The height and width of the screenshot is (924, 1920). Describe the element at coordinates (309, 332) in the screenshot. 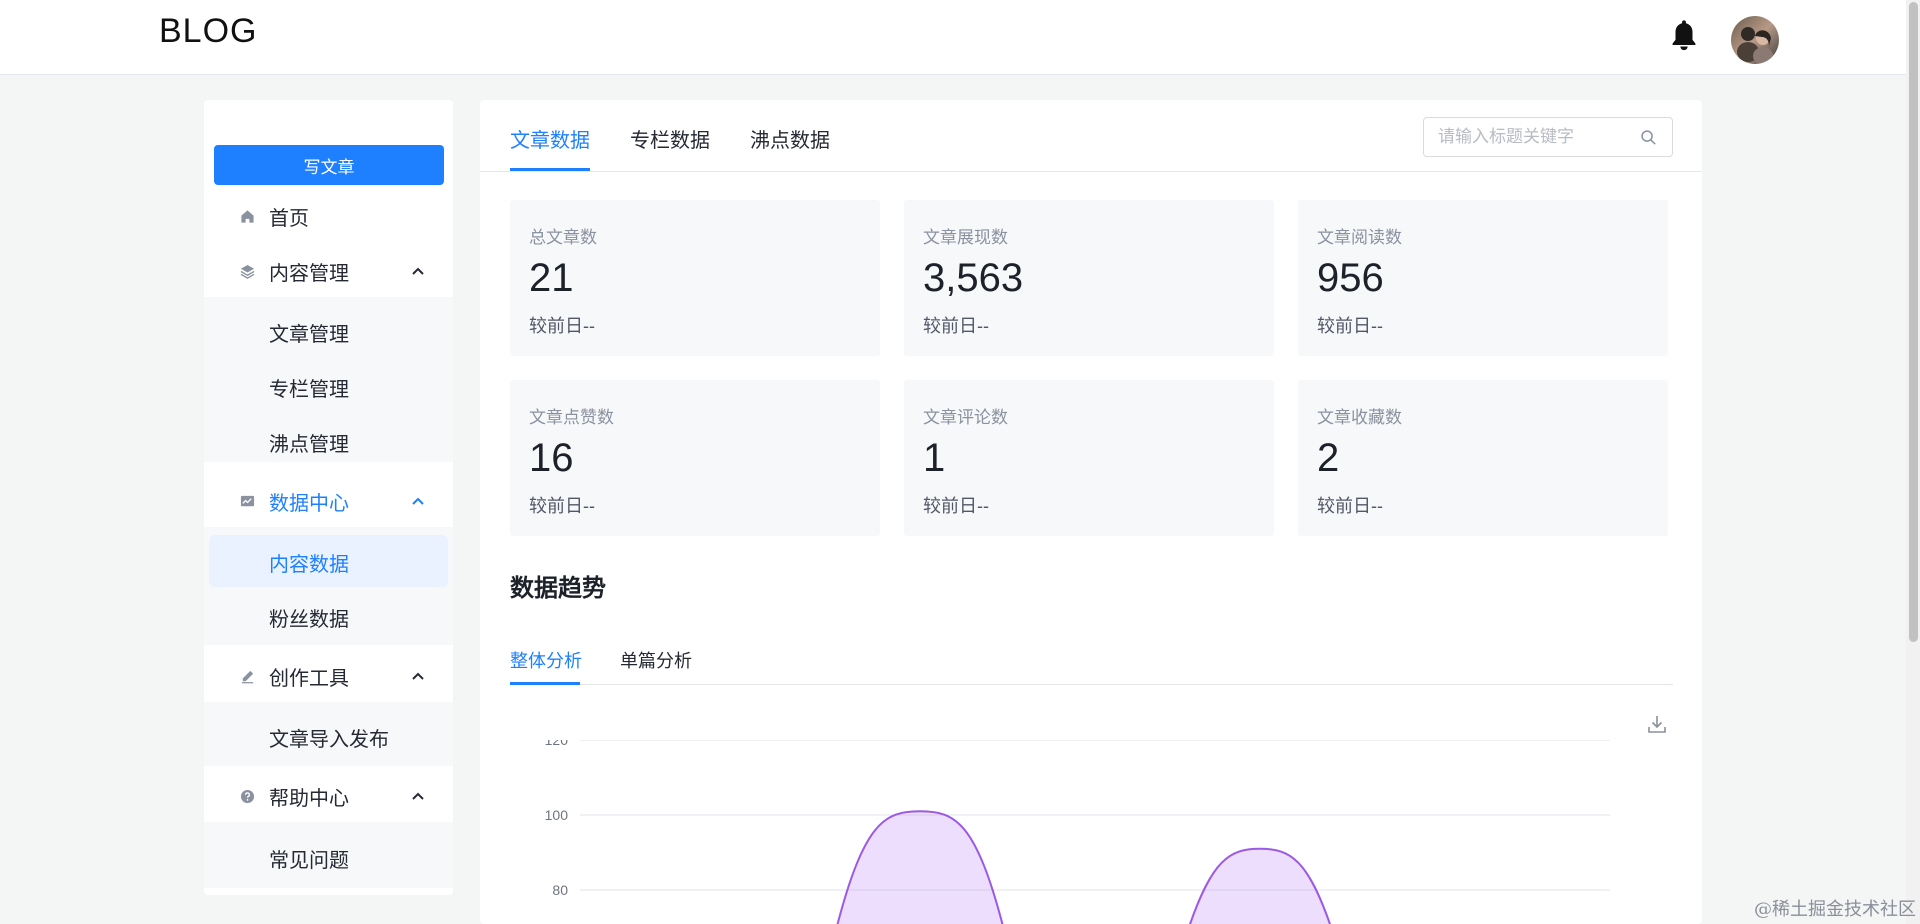

I see `sidebar-subitem-articles: 文章管理` at that location.